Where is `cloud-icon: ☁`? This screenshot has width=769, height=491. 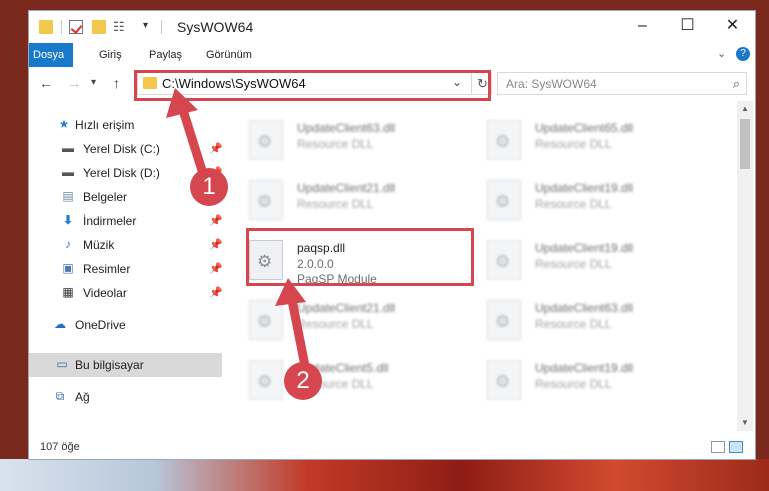
cloud-icon: ☁ is located at coordinates (60, 324).